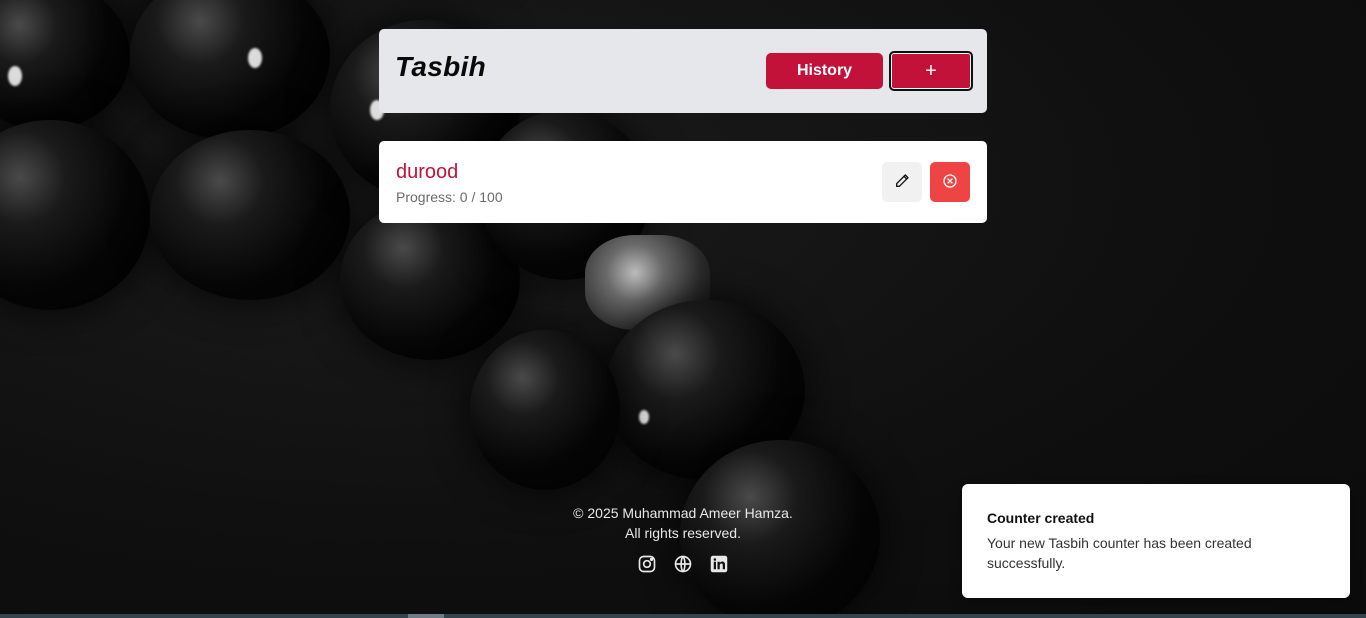  I want to click on add-counter-button: +, so click(931, 71).